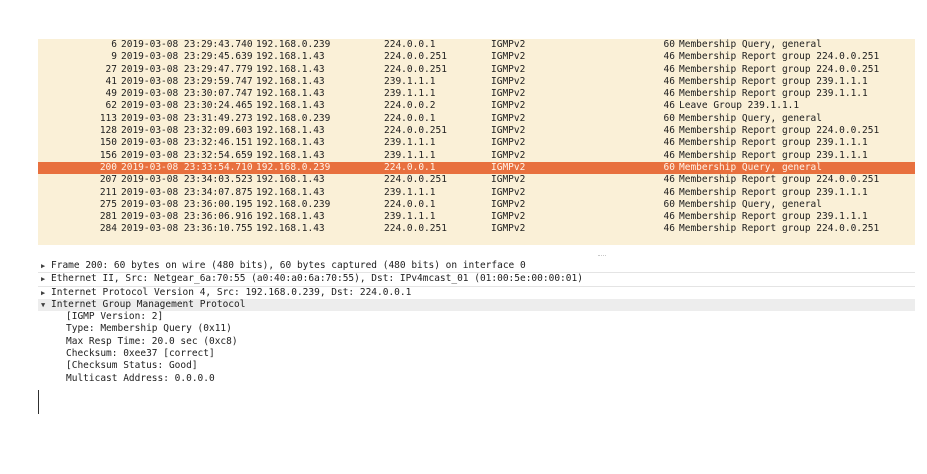 The image size is (927, 474). Describe the element at coordinates (152, 341) in the screenshot. I see `tree-item-label: Max Resp Time: 20.0 sec (0xc8)` at that location.